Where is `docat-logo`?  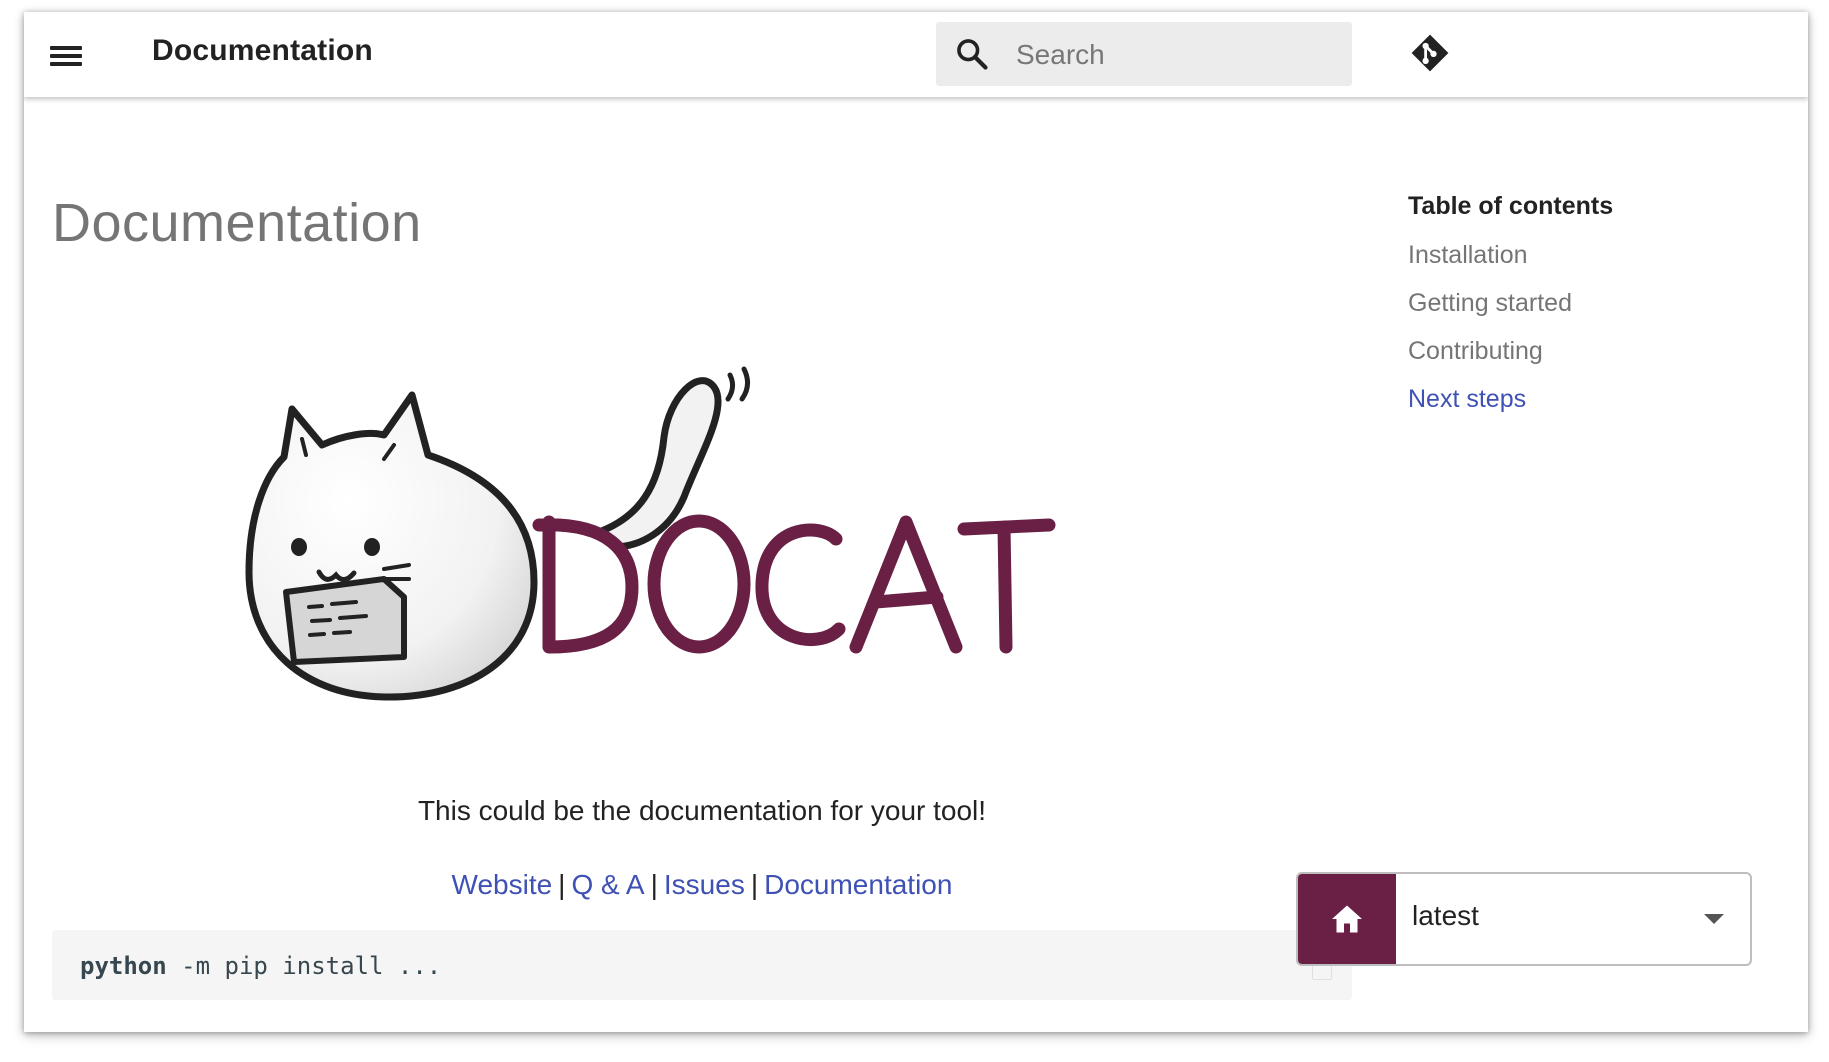
docat-logo is located at coordinates (650, 533).